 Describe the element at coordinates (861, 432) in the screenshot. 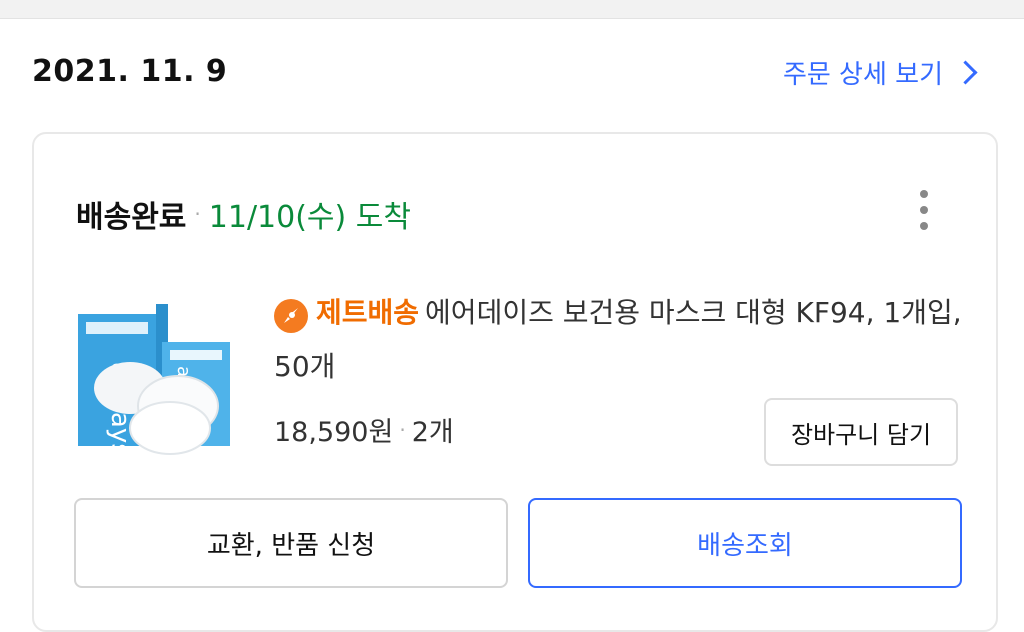

I see `add-to-cart-button: 장바구니 담기` at that location.